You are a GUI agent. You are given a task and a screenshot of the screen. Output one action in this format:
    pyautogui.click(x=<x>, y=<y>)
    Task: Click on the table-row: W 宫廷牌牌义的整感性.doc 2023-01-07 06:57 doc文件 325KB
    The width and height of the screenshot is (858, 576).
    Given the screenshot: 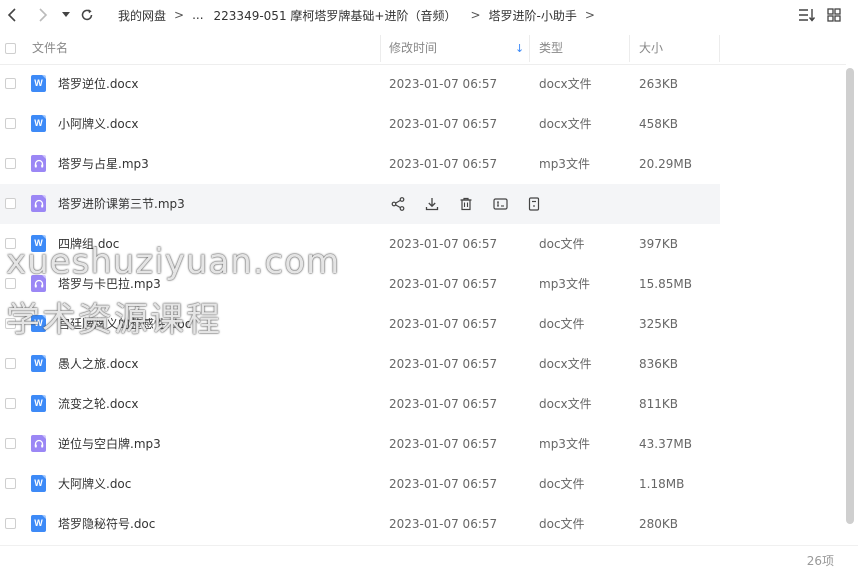 What is the action you would take?
    pyautogui.click(x=423, y=324)
    